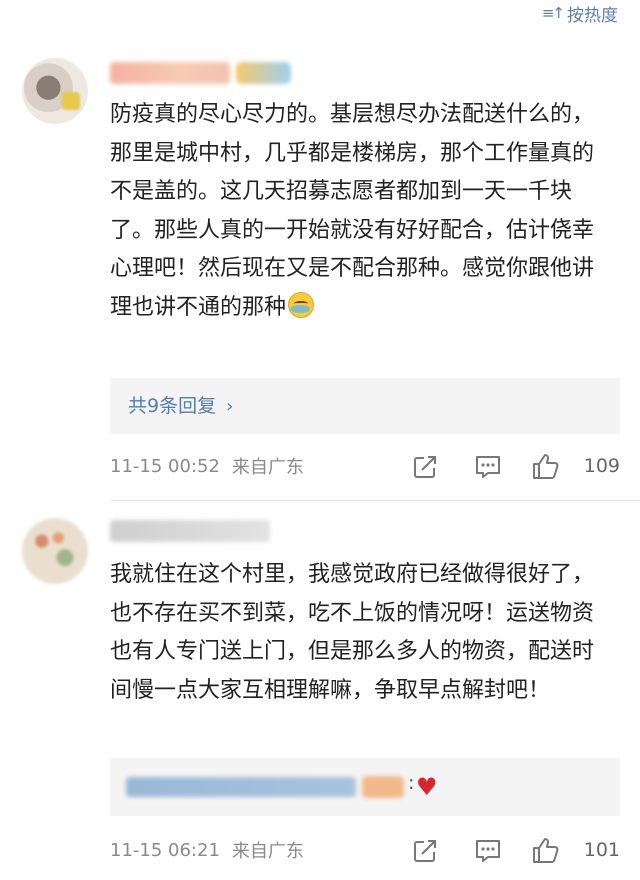 The height and width of the screenshot is (880, 640). Describe the element at coordinates (553, 13) in the screenshot. I see `sort-icon: ≡↑` at that location.